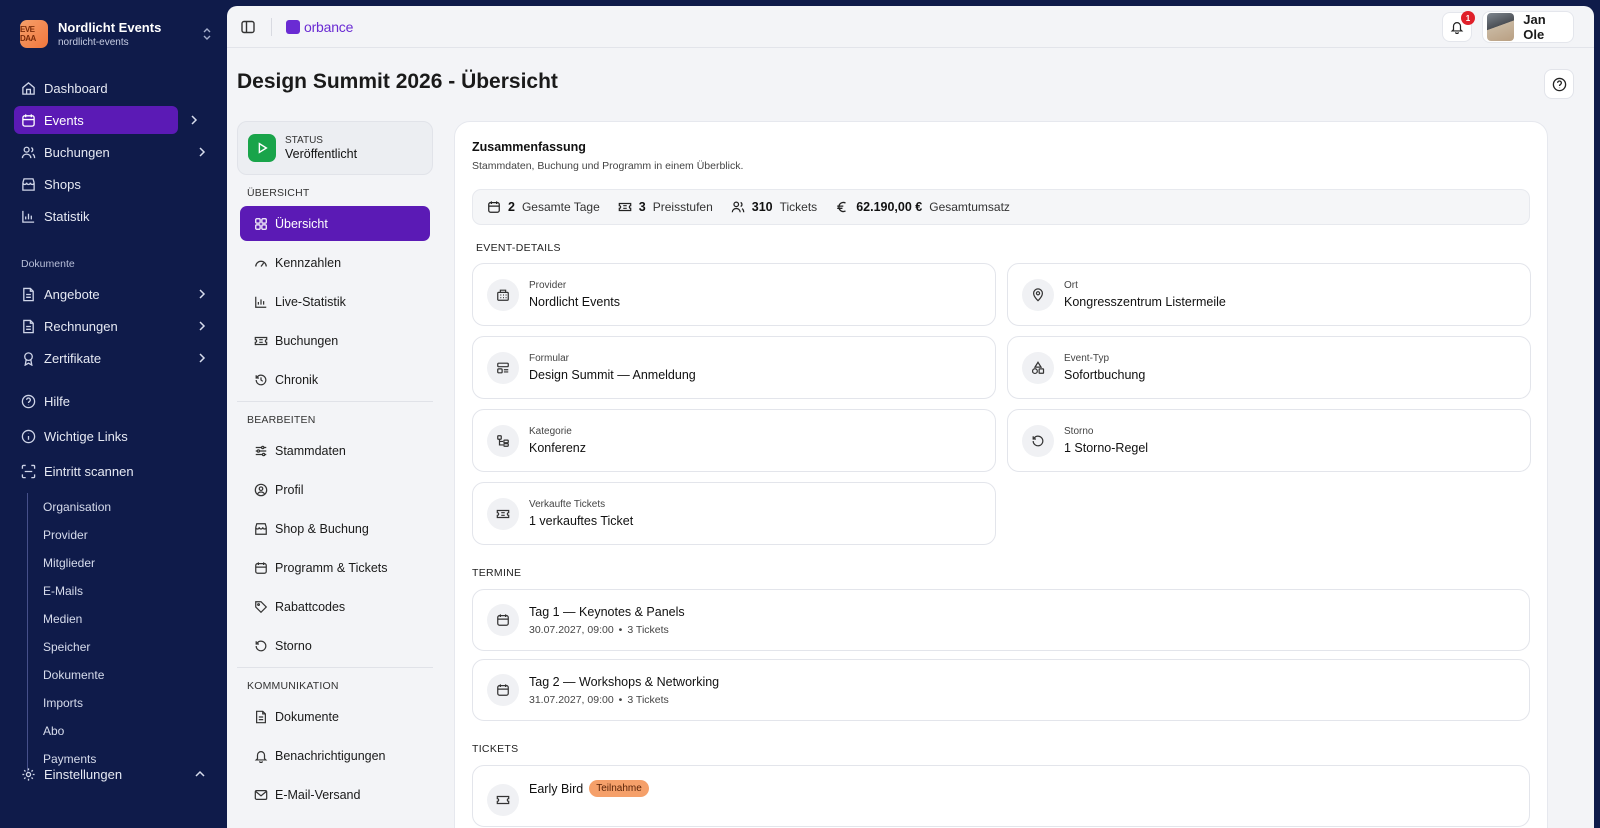 The image size is (1600, 828). I want to click on subnav-item-storno: Storno, so click(335, 645).